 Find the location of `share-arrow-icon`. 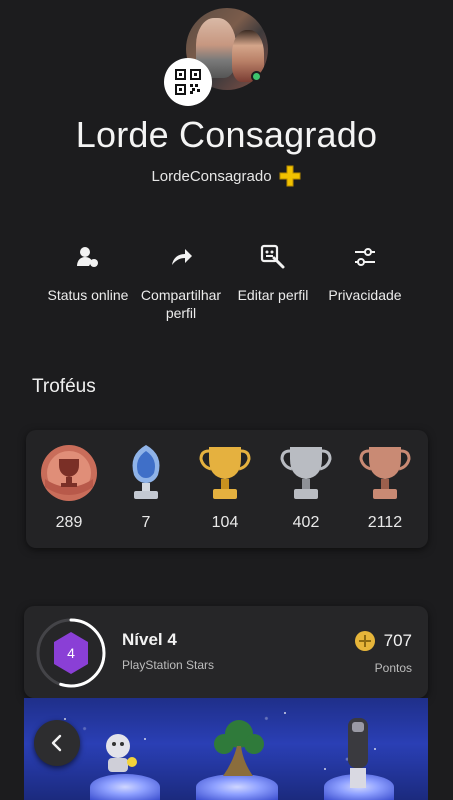

share-arrow-icon is located at coordinates (181, 257).